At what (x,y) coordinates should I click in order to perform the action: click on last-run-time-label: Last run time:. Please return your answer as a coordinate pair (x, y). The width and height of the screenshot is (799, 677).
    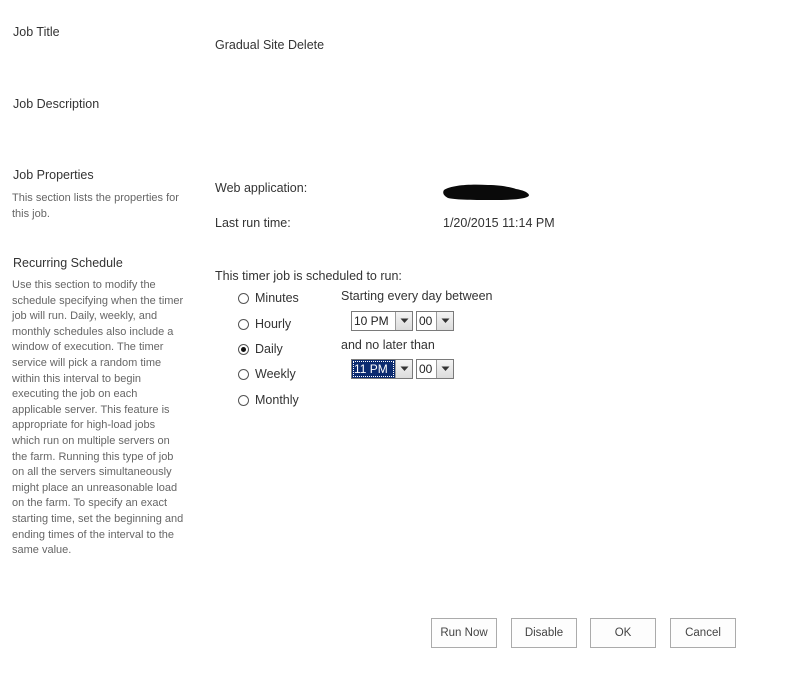
    Looking at the image, I should click on (253, 223).